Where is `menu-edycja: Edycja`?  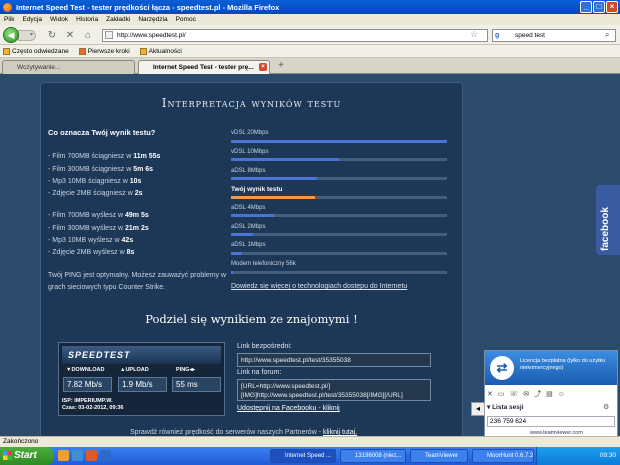 menu-edycja: Edycja is located at coordinates (32, 19).